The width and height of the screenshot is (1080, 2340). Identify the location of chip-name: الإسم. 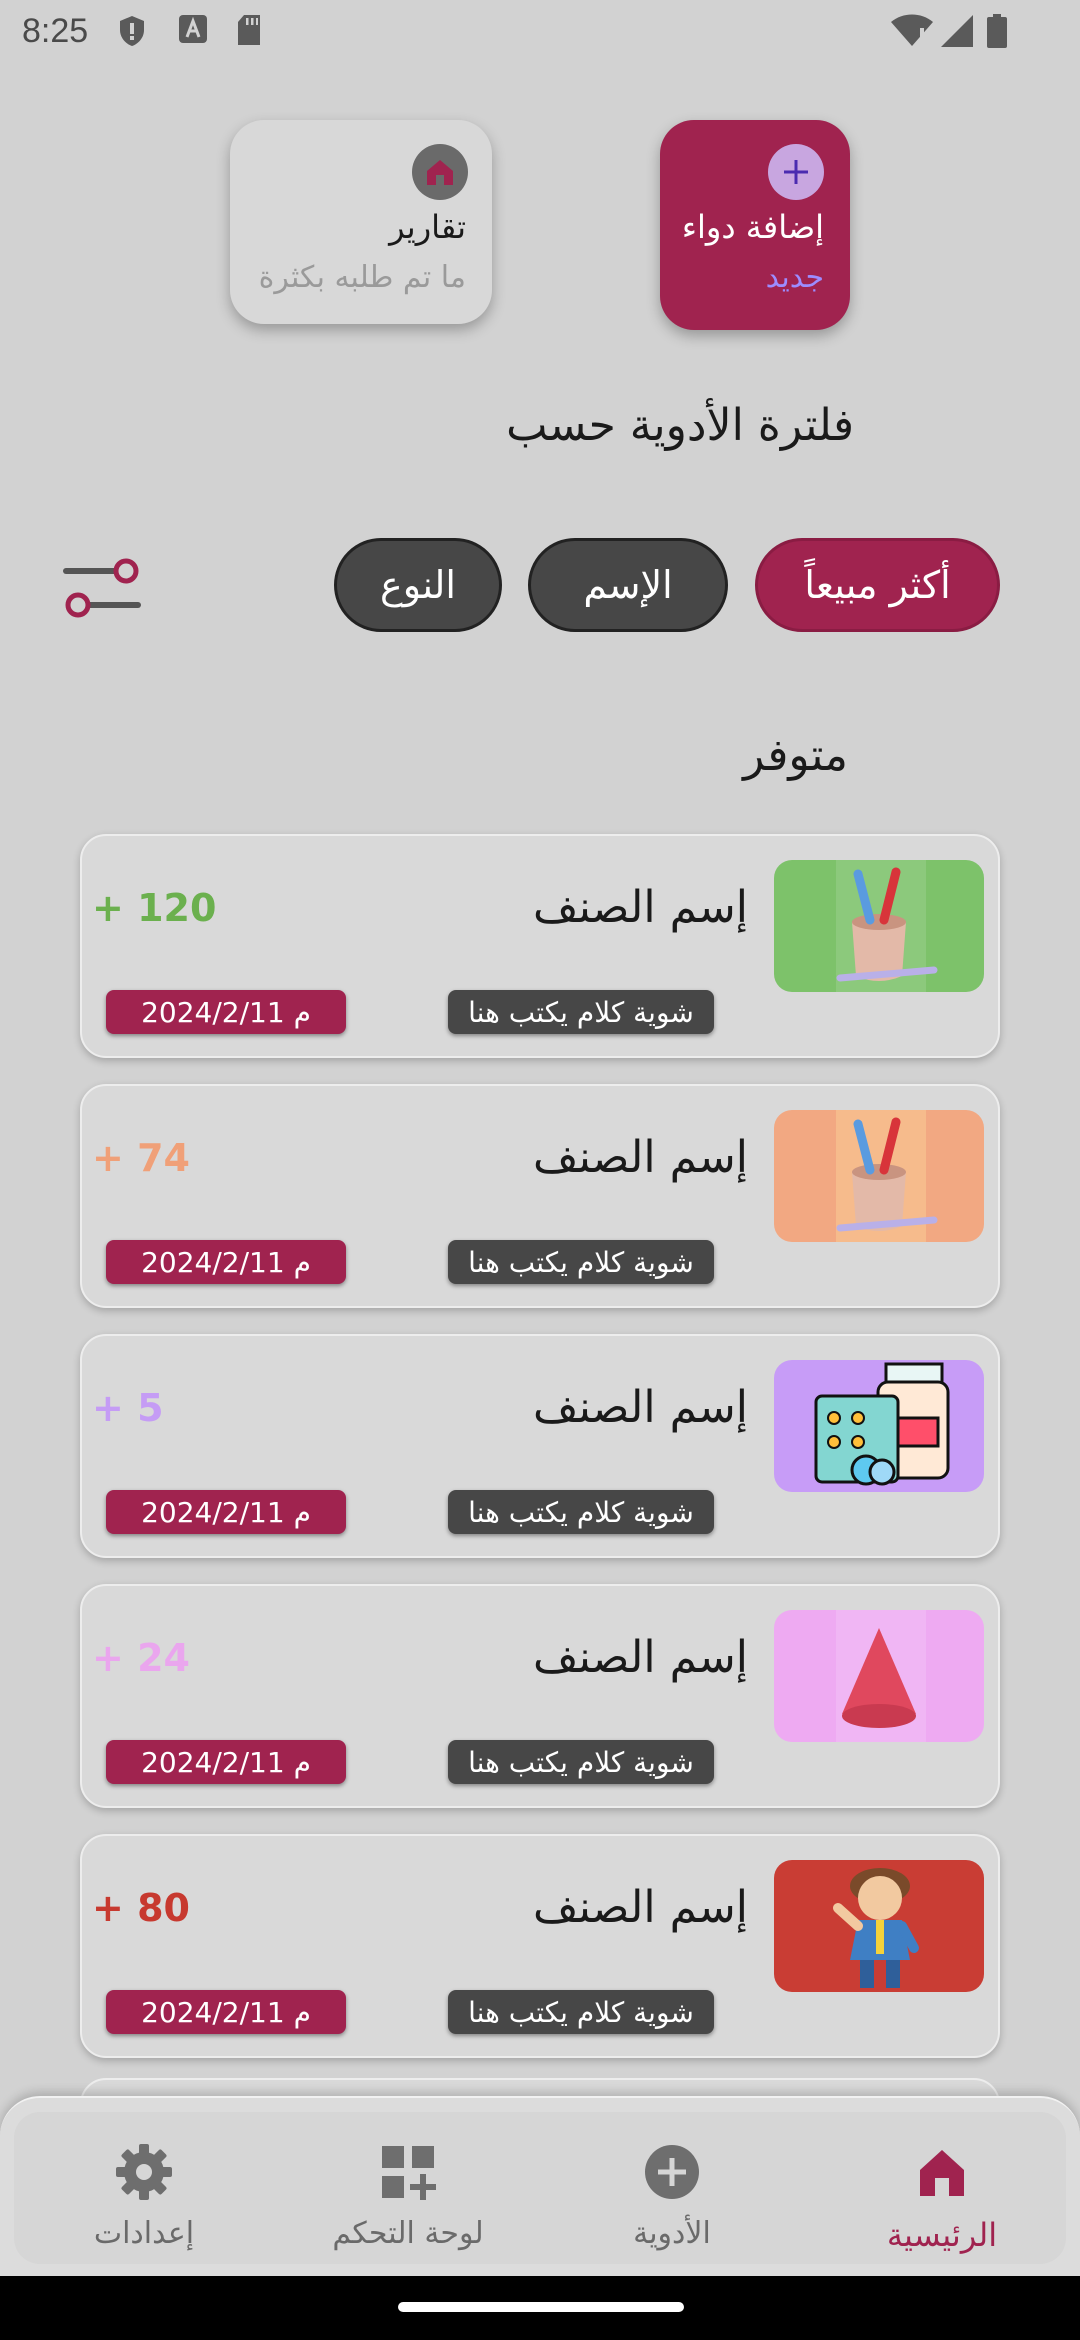
(628, 585).